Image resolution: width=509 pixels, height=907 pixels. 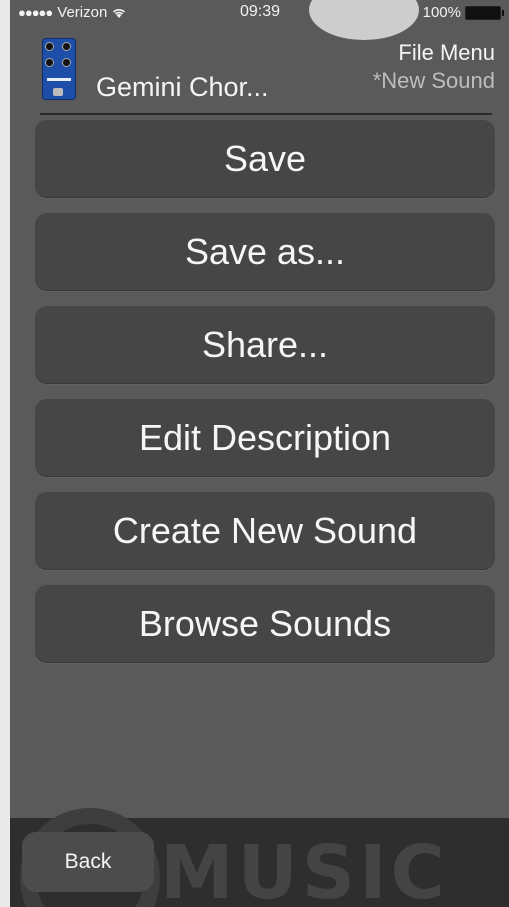 I want to click on battery-percent: 100%, so click(x=441, y=12).